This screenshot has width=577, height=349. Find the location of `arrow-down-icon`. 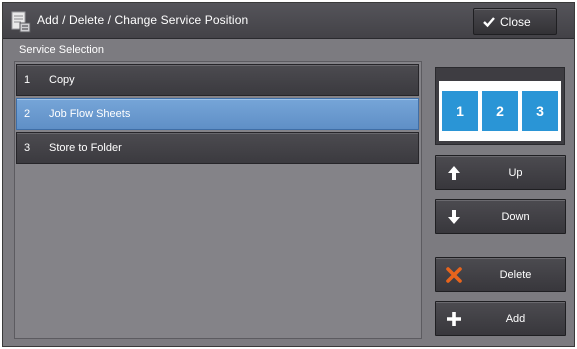

arrow-down-icon is located at coordinates (454, 217).